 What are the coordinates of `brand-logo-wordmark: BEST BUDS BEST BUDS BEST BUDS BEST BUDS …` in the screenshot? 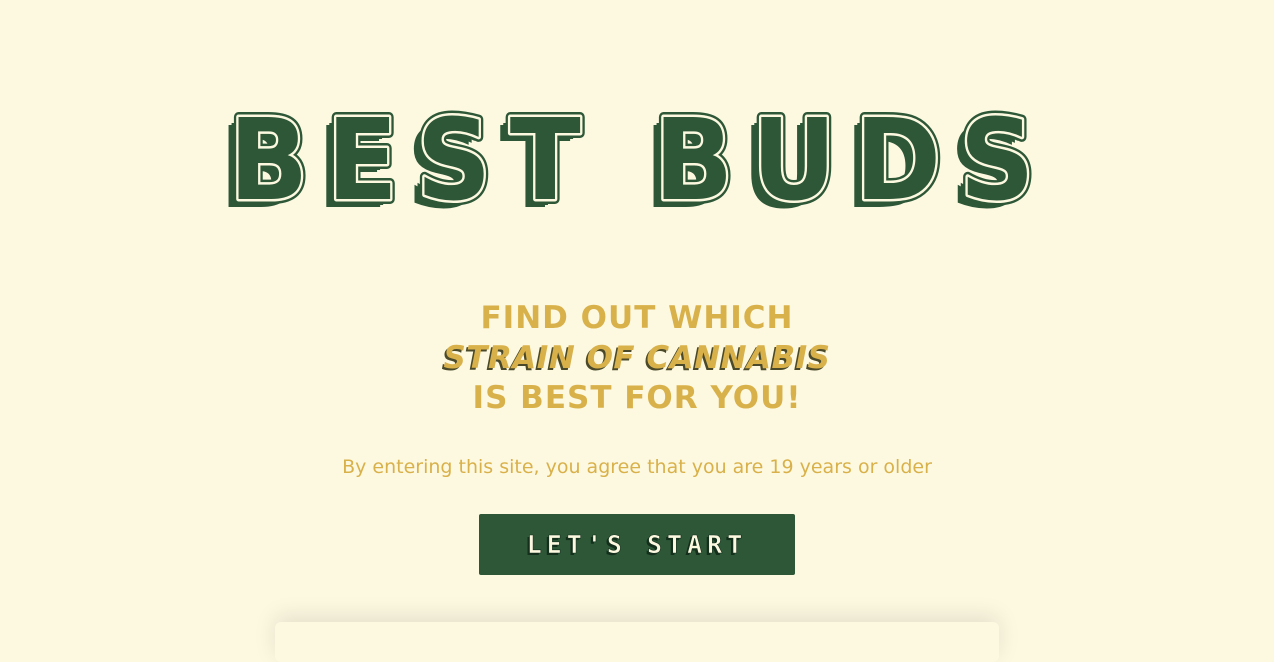 It's located at (636, 169).